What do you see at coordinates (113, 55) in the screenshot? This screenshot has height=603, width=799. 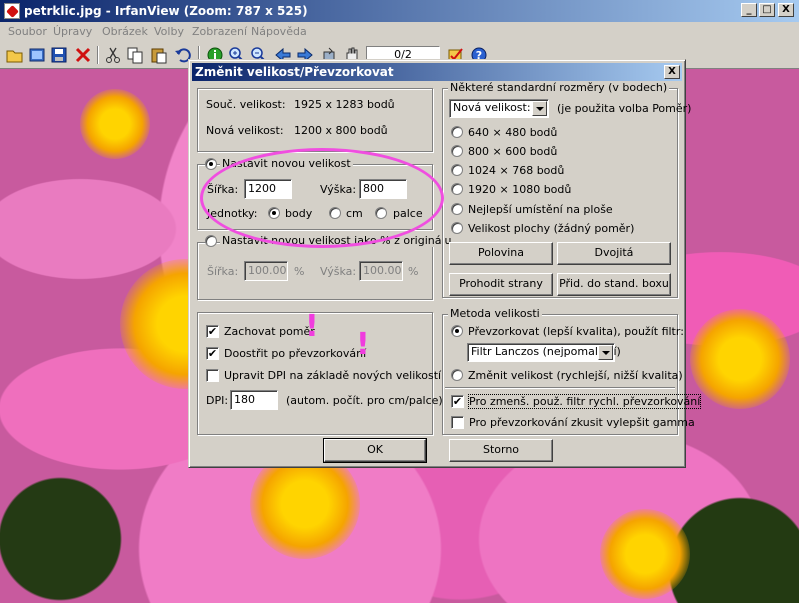 I see `cut-icon` at bounding box center [113, 55].